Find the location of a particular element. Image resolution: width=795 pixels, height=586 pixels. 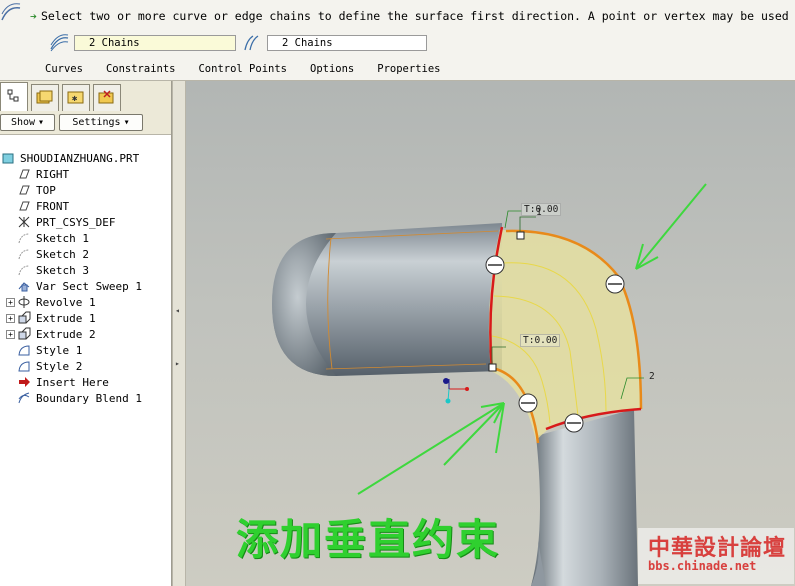

tree-item-front: +FRONT is located at coordinates (85, 206).